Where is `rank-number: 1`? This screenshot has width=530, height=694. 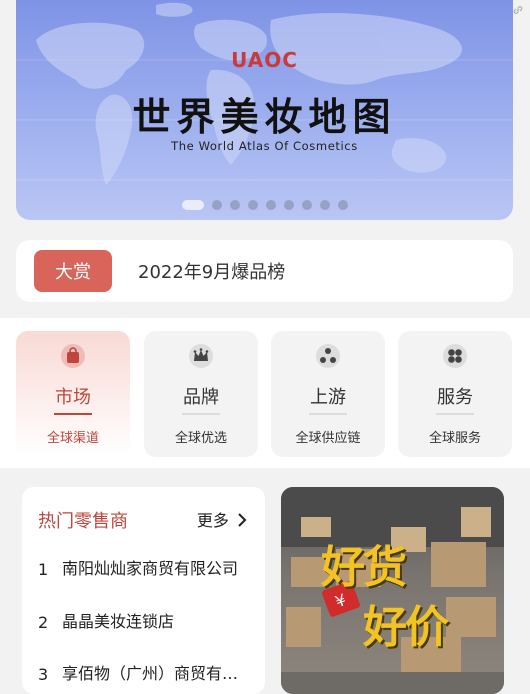 rank-number: 1 is located at coordinates (43, 569).